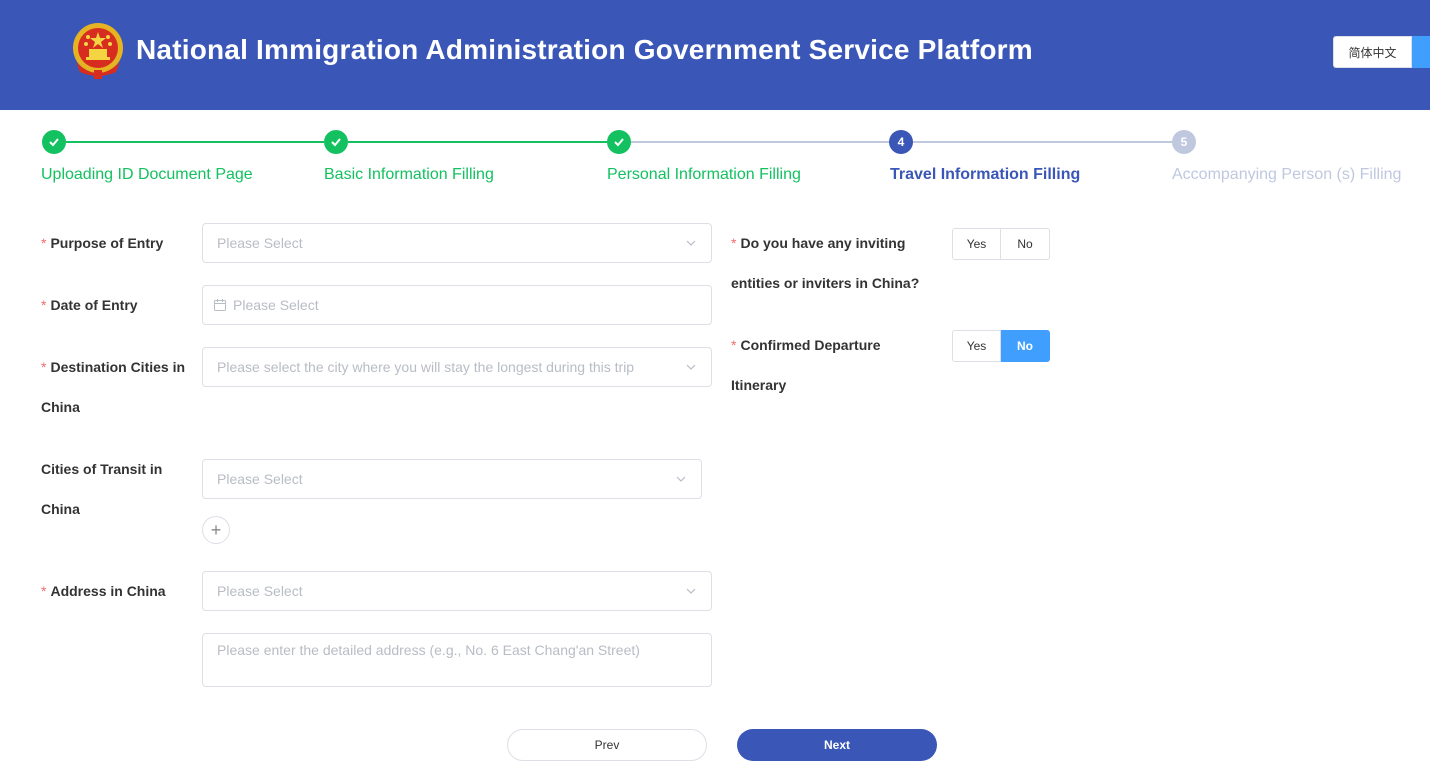 This screenshot has height=774, width=1430. What do you see at coordinates (260, 591) in the screenshot?
I see `address-placeholder: Please Select` at bounding box center [260, 591].